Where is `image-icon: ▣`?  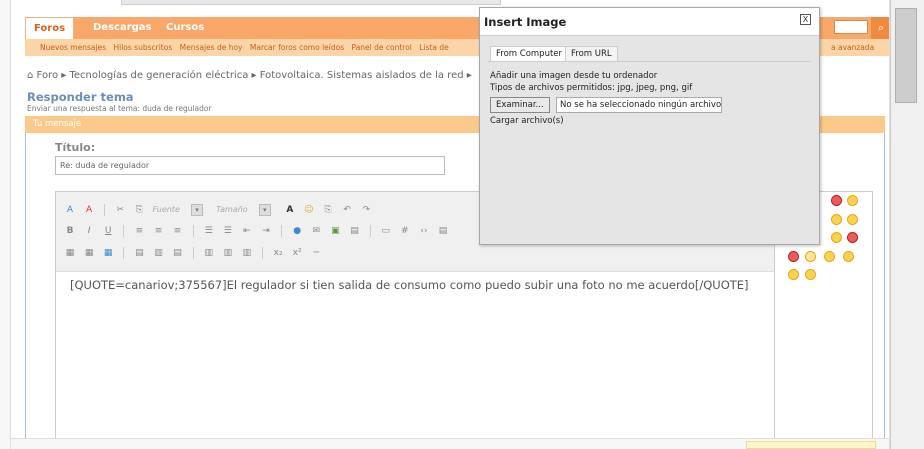 image-icon: ▣ is located at coordinates (335, 231).